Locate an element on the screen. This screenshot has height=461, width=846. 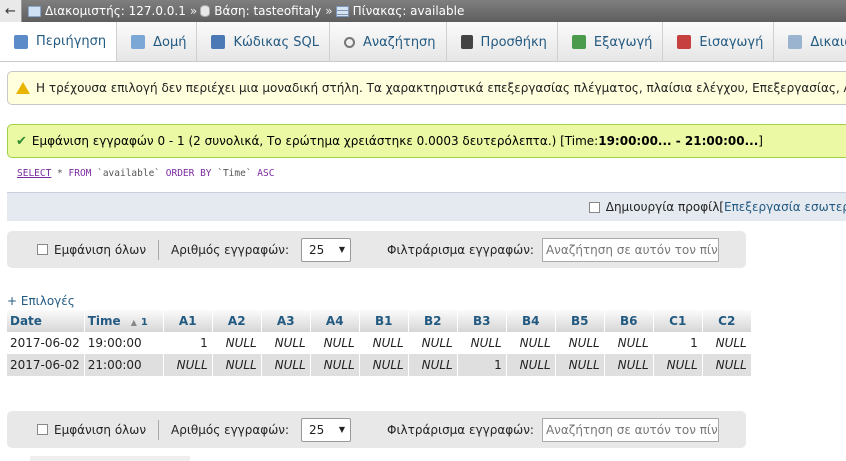
column-header-date: Date is located at coordinates (46, 321).